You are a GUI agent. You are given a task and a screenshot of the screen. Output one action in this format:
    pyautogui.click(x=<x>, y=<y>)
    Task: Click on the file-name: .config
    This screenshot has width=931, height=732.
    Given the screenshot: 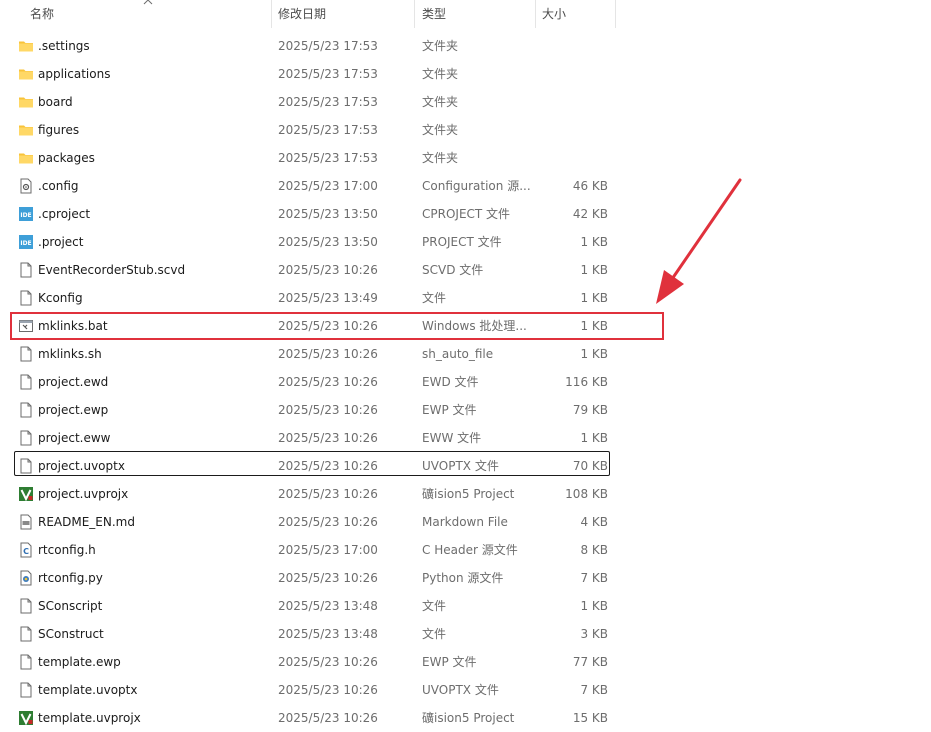 What is the action you would take?
    pyautogui.click(x=58, y=186)
    